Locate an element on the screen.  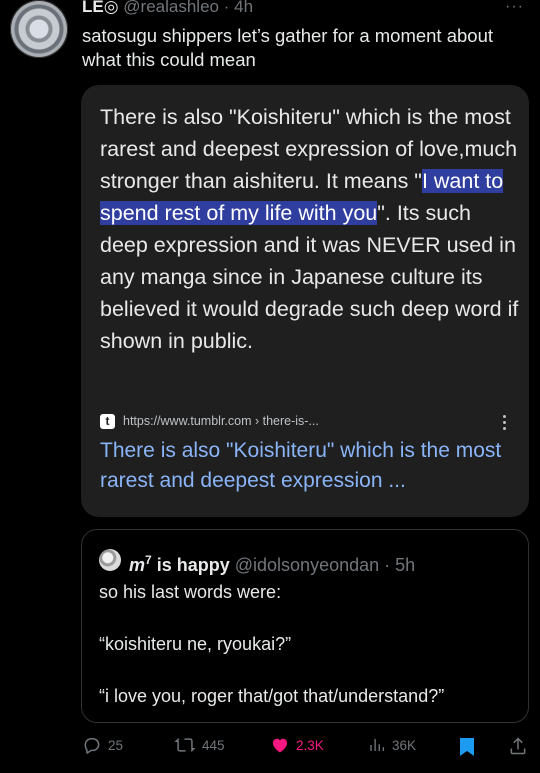
timestamp: 4h is located at coordinates (243, 8).